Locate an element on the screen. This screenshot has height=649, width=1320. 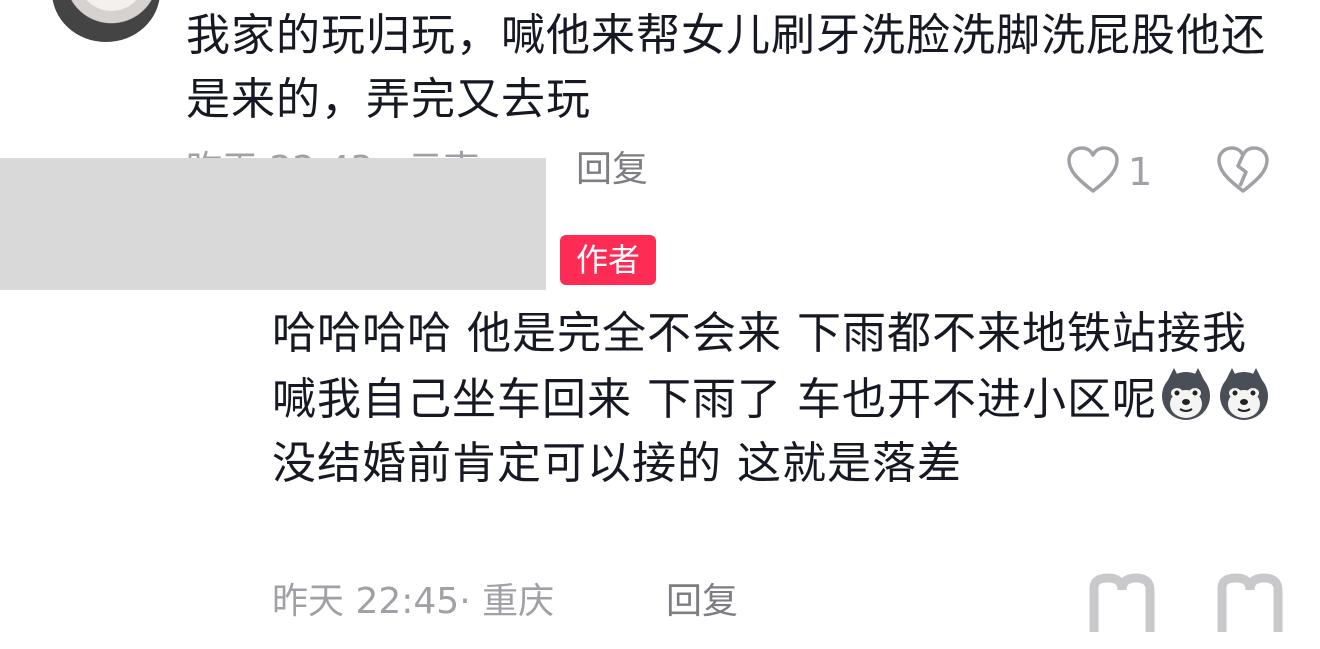
avatar is located at coordinates (106, 21).